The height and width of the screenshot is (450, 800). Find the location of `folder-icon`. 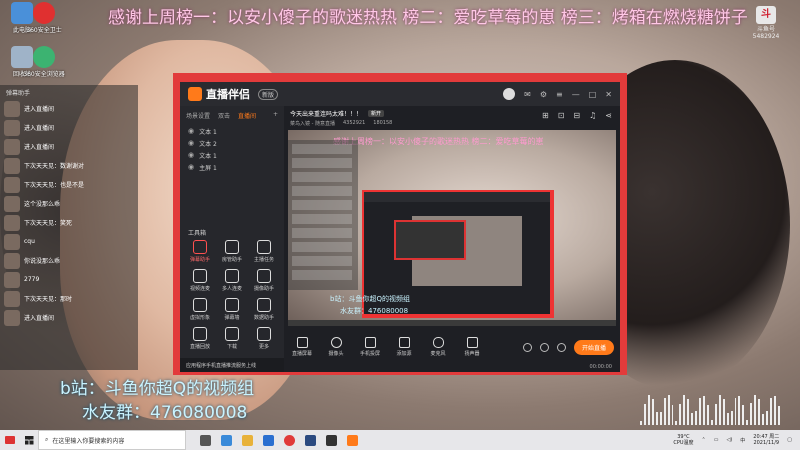

folder-icon is located at coordinates (247, 440).